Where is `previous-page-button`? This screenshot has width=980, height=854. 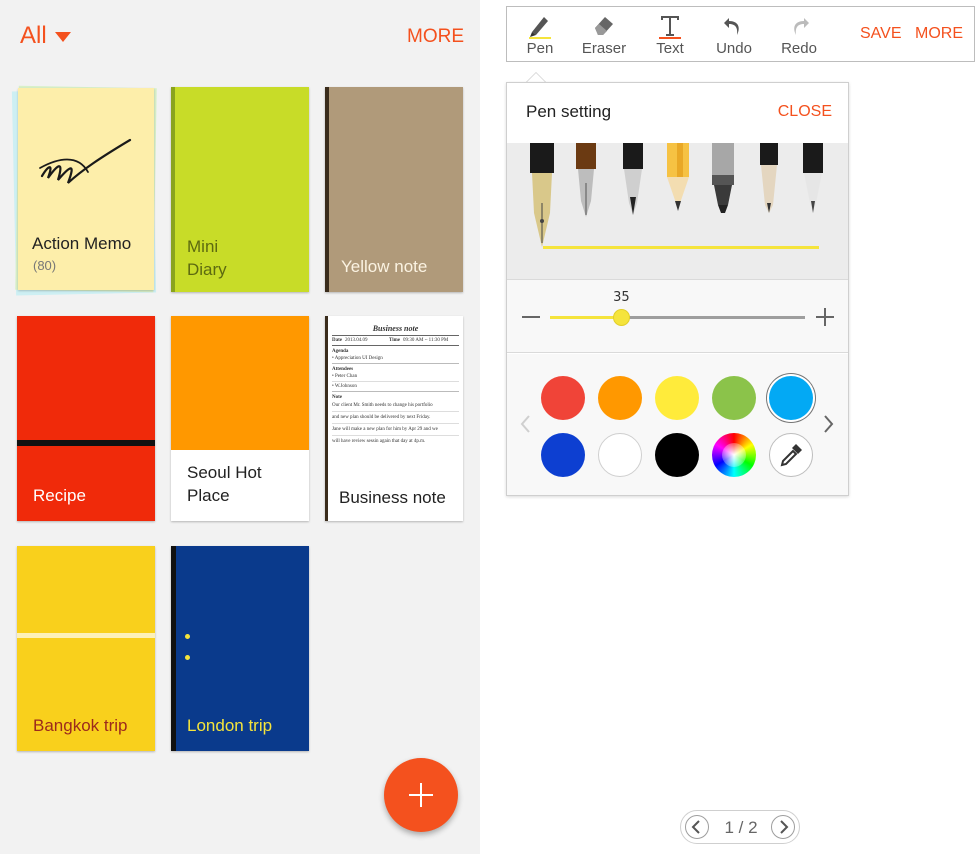
previous-page-button is located at coordinates (697, 827).